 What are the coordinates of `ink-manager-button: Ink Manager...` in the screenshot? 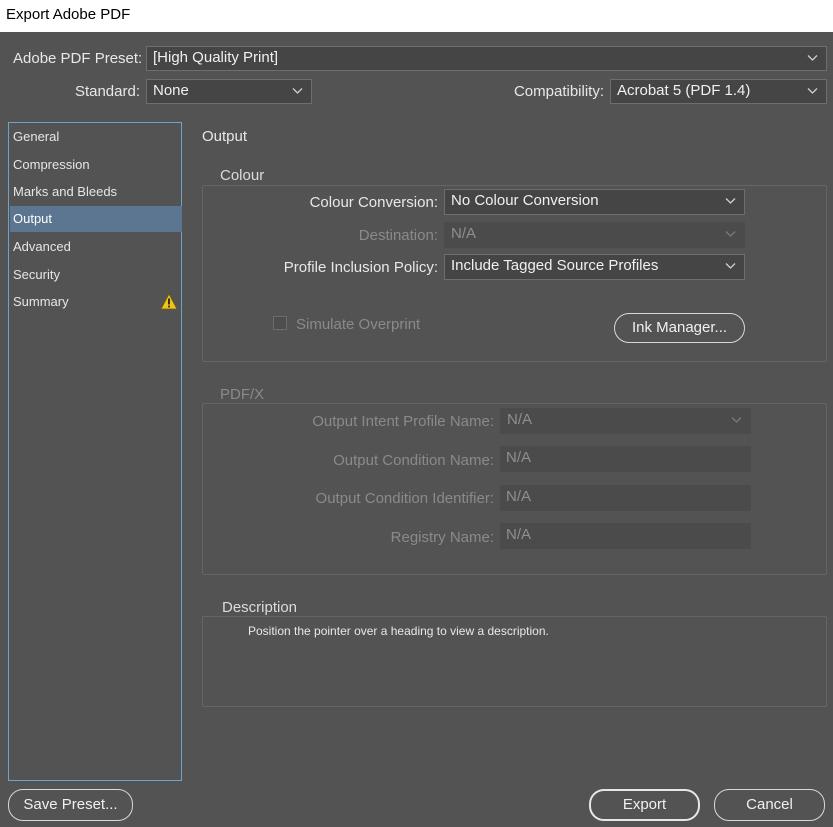 It's located at (679, 328).